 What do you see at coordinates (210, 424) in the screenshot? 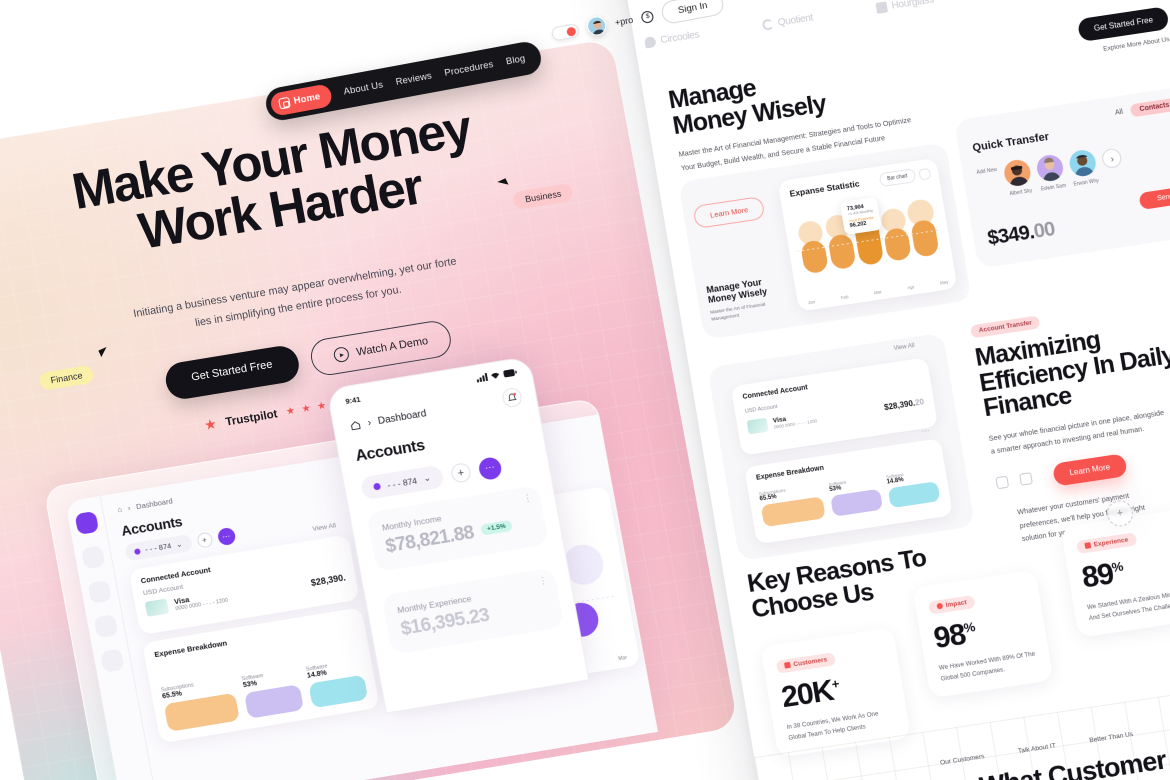
I see `trustpilot-star-icon: ★` at bounding box center [210, 424].